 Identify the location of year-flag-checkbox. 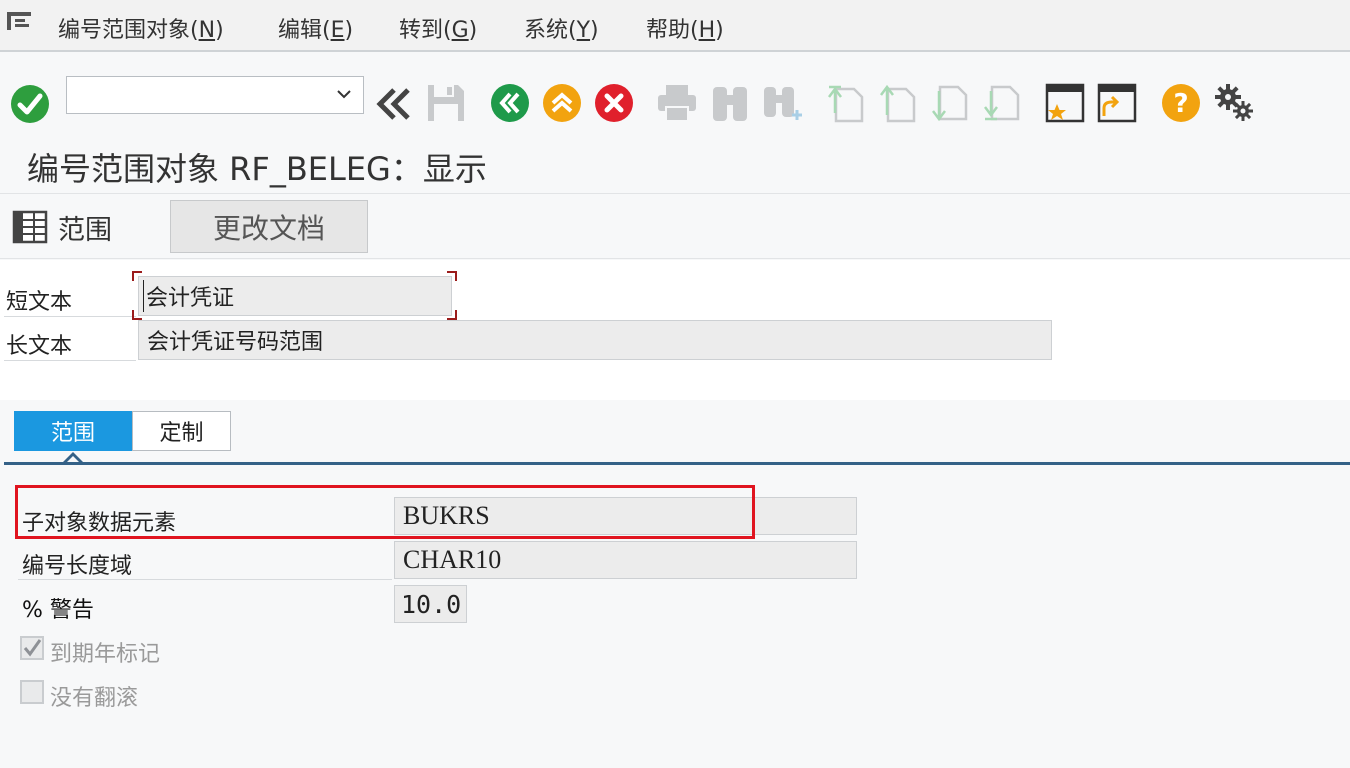
(32, 648).